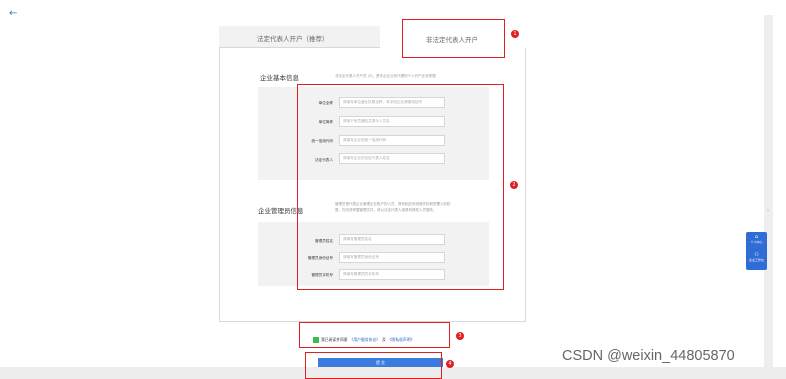  Describe the element at coordinates (514, 185) in the screenshot. I see `annotation-marker-2: 2` at that location.